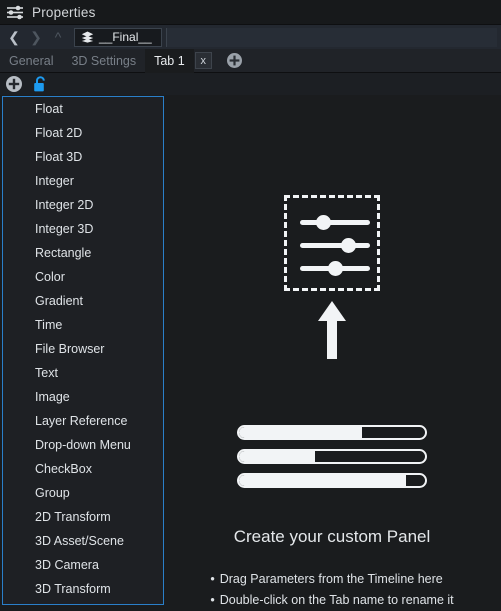 Image resolution: width=501 pixels, height=611 pixels. I want to click on progress-bar-group, so click(332, 461).